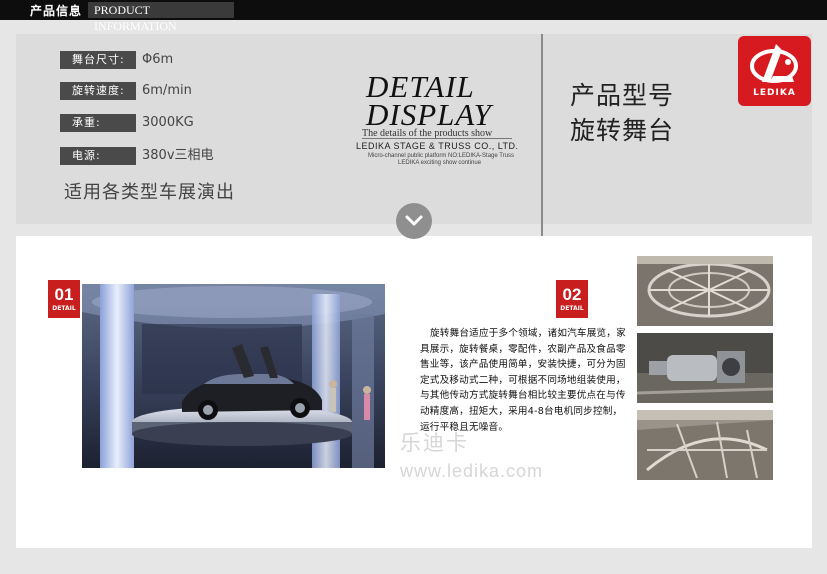 This screenshot has width=827, height=574. Describe the element at coordinates (705, 291) in the screenshot. I see `frame-structure-thumbnail` at that location.